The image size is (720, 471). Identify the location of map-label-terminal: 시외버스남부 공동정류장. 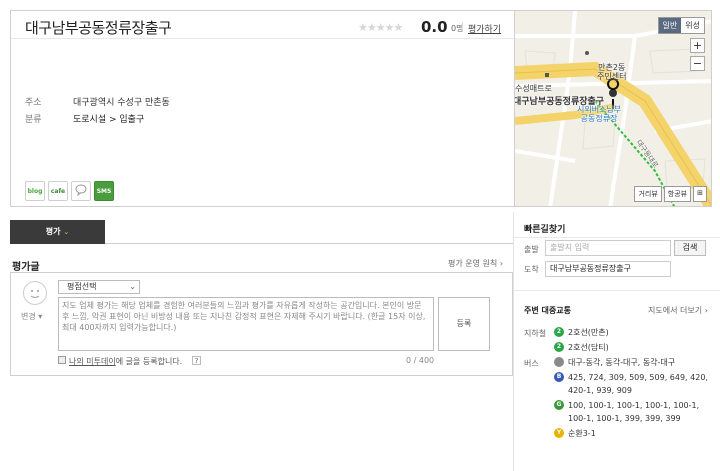
(599, 114).